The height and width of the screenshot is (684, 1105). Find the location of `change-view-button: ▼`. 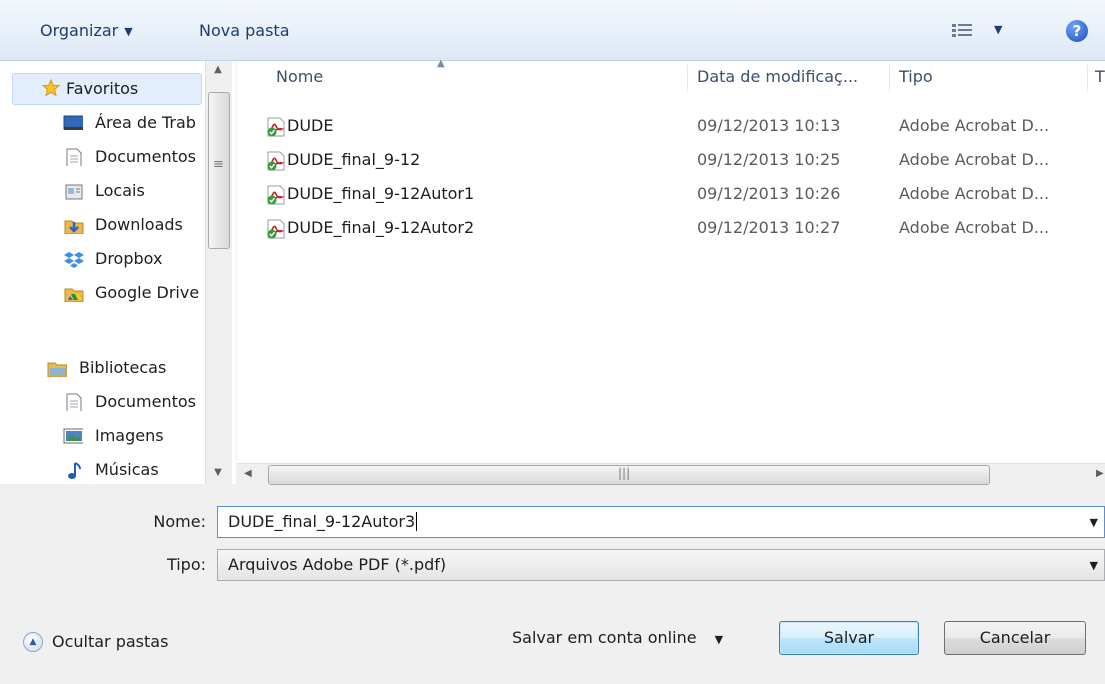

change-view-button: ▼ is located at coordinates (985, 32).